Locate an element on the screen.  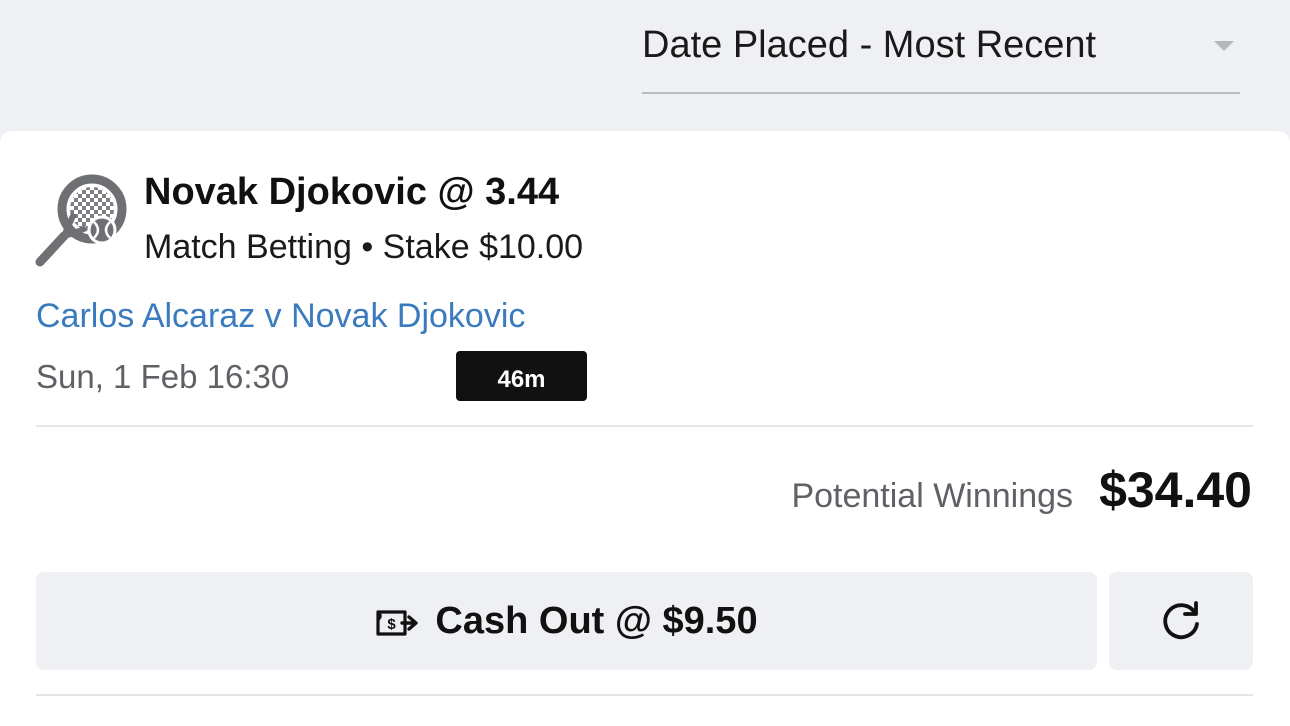
refresh-icon is located at coordinates (1181, 620).